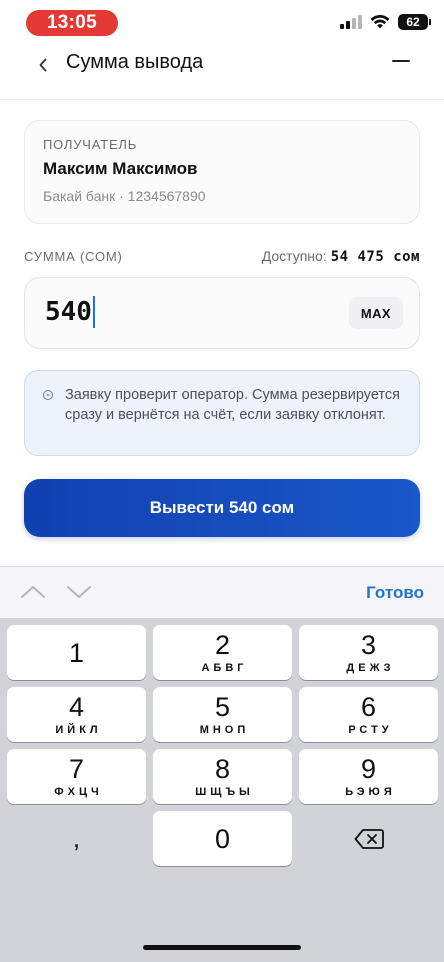  I want to click on home-indicator, so click(222, 947).